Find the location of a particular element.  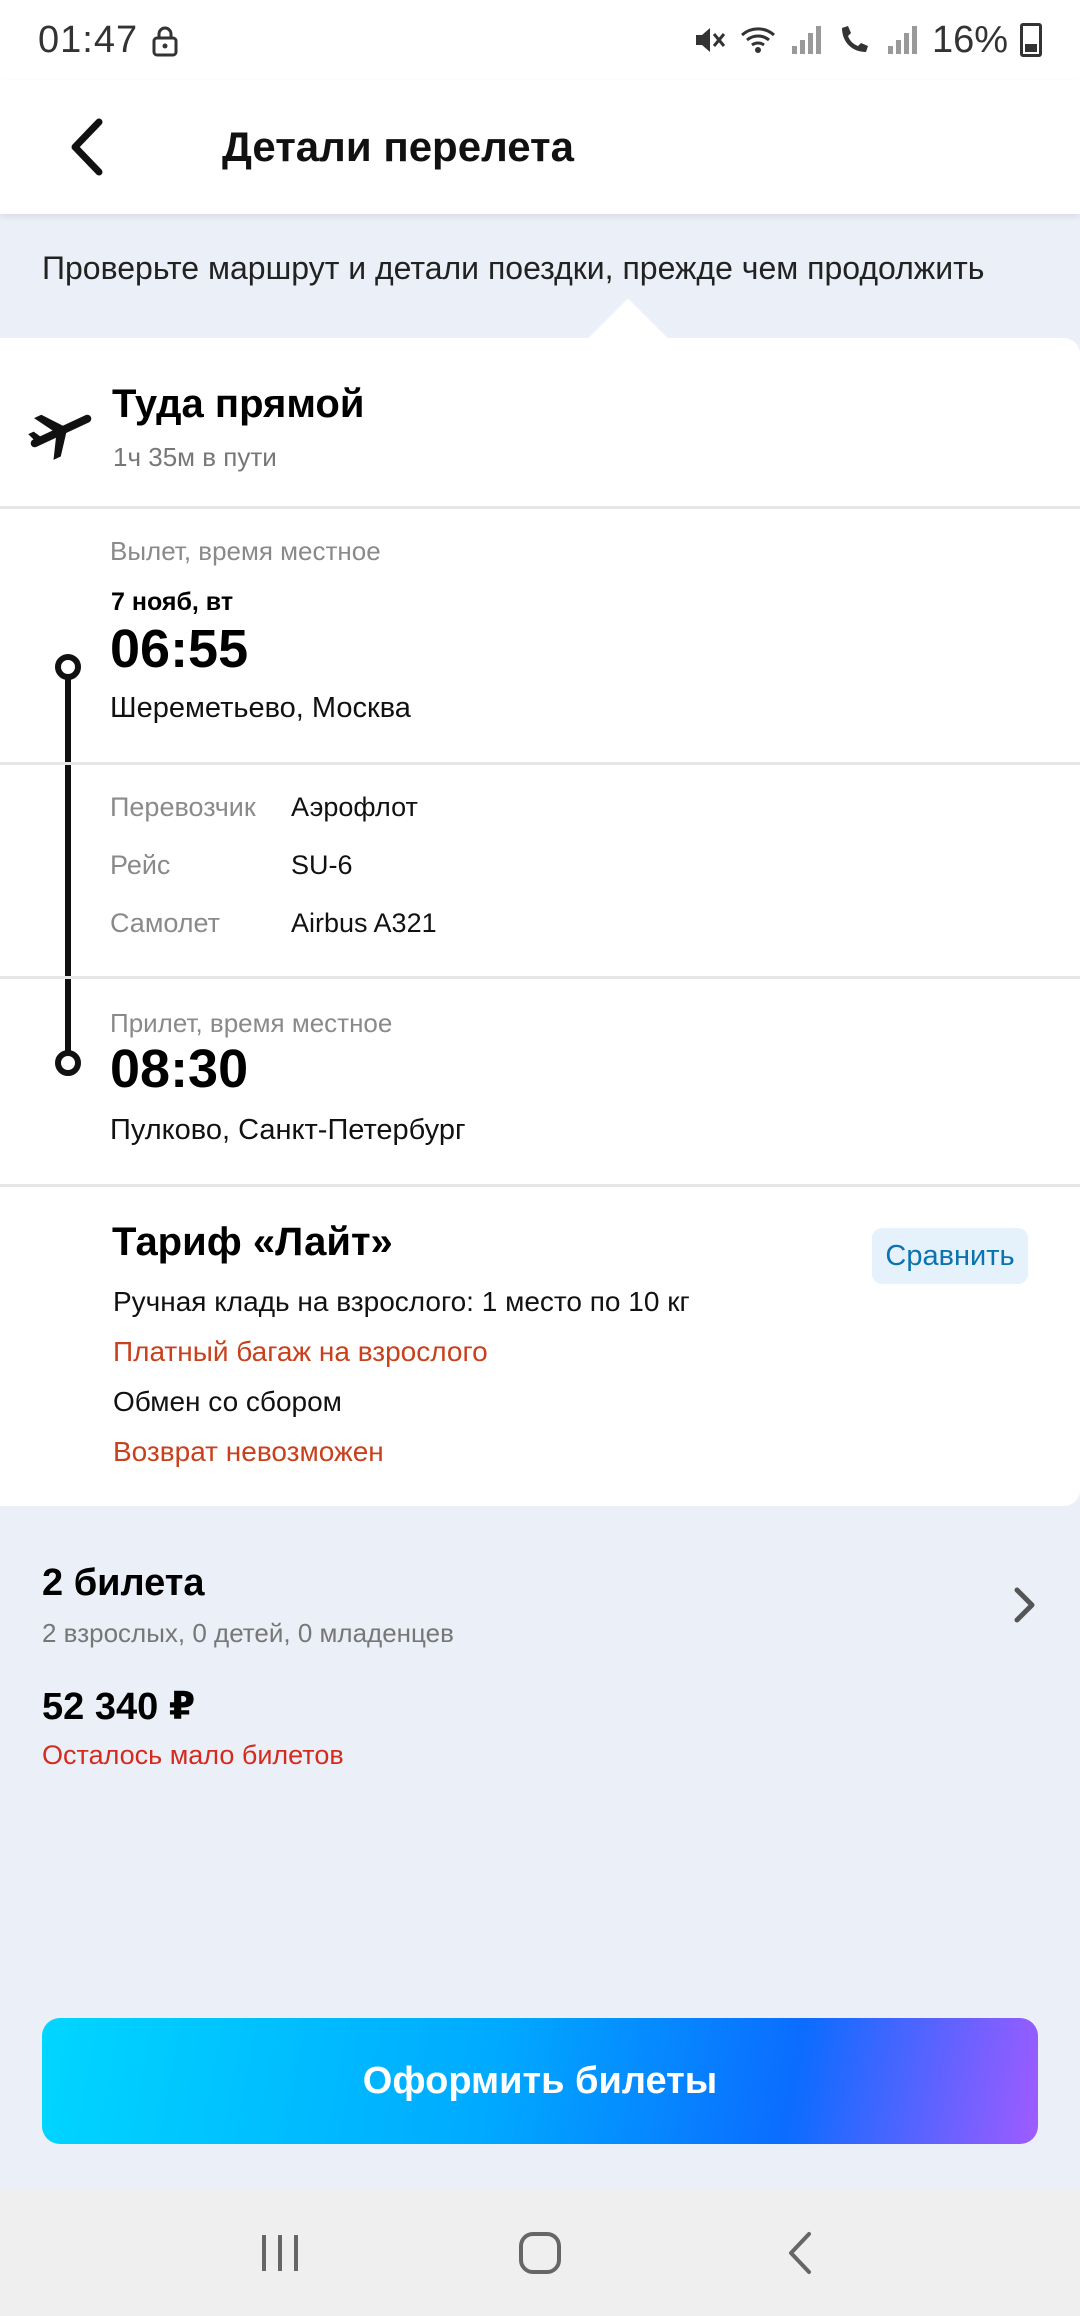

arrival-airport: Пулково, Санкт-Петербург is located at coordinates (288, 1130).